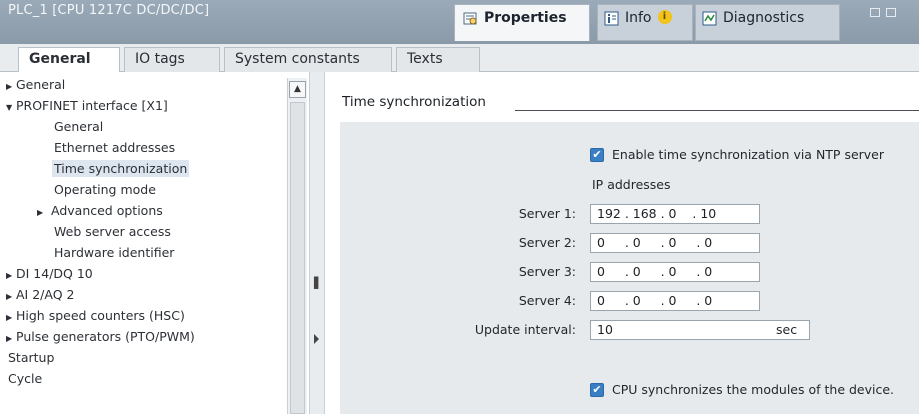 Image resolution: width=919 pixels, height=414 pixels. Describe the element at coordinates (875, 12) in the screenshot. I see `restore-icon` at that location.